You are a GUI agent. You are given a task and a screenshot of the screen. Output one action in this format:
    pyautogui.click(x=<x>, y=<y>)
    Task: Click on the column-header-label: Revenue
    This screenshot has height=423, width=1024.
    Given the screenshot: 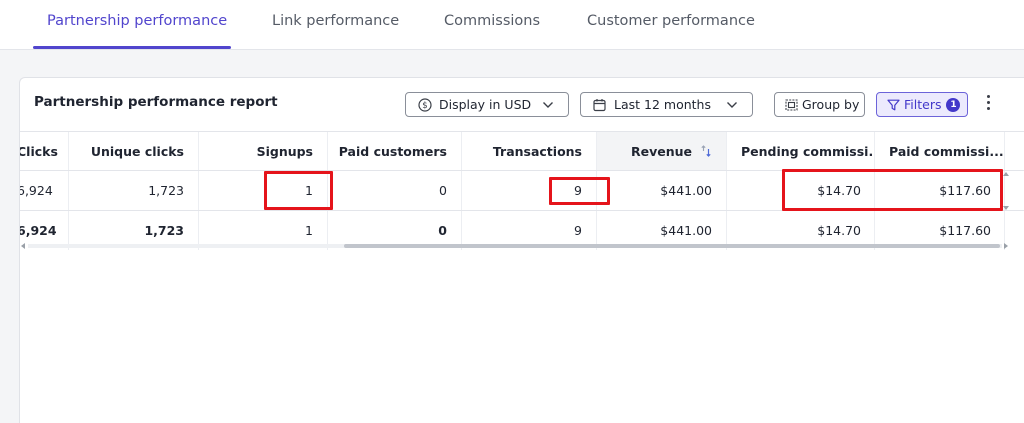 What is the action you would take?
    pyautogui.click(x=661, y=151)
    